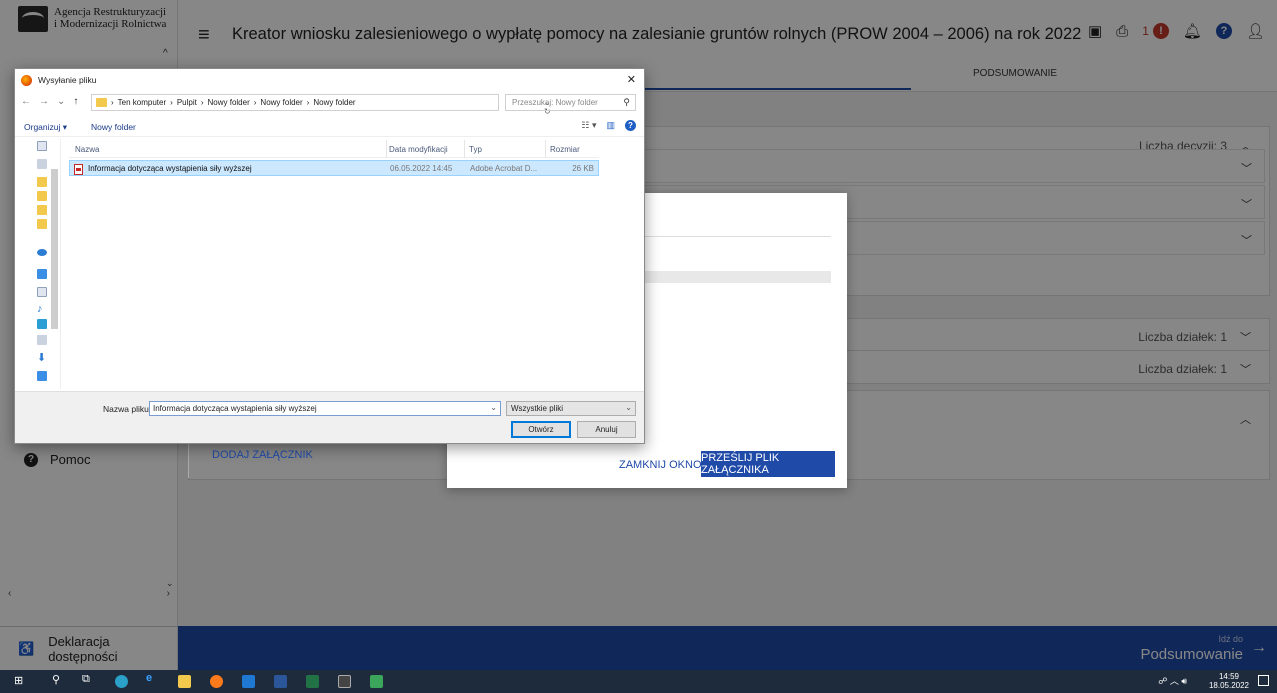  What do you see at coordinates (42, 340) in the screenshot?
I see `pictures-icon` at bounding box center [42, 340].